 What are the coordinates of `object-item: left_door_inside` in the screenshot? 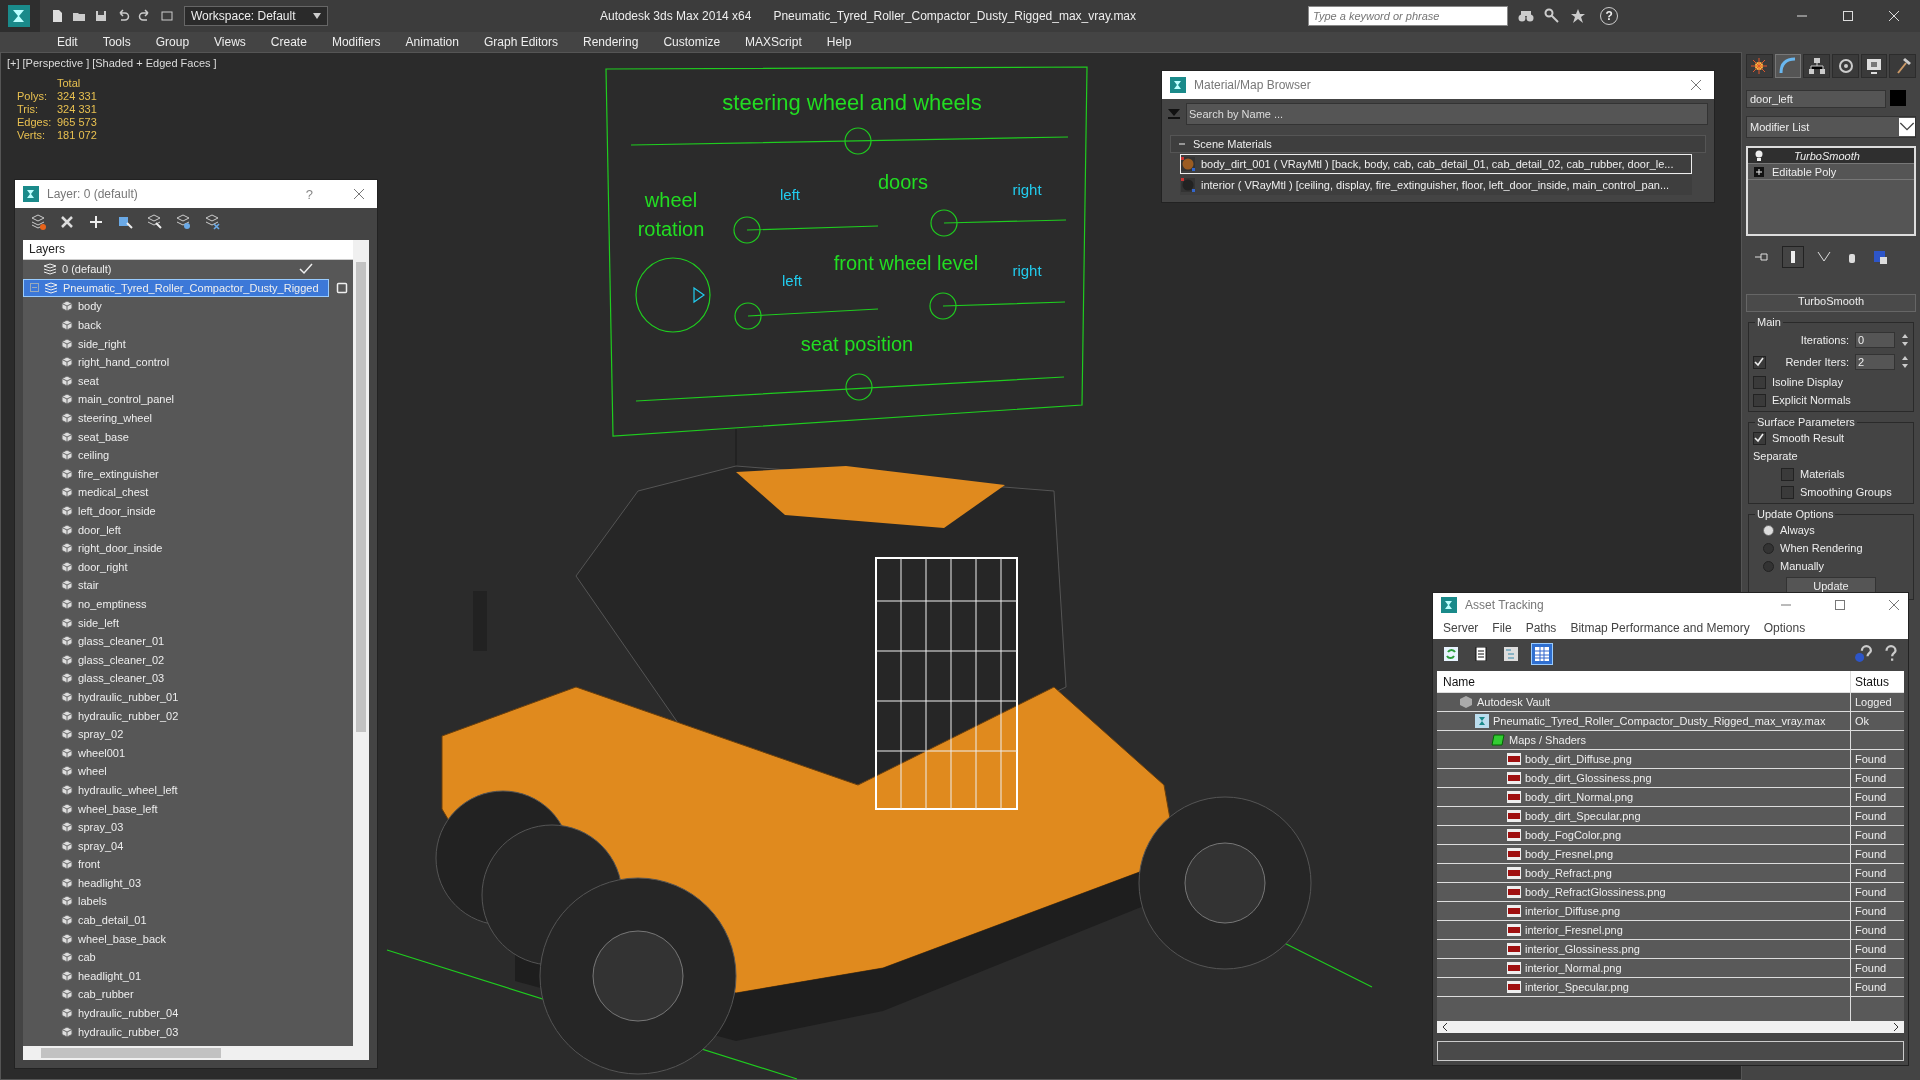 It's located at (188, 511).